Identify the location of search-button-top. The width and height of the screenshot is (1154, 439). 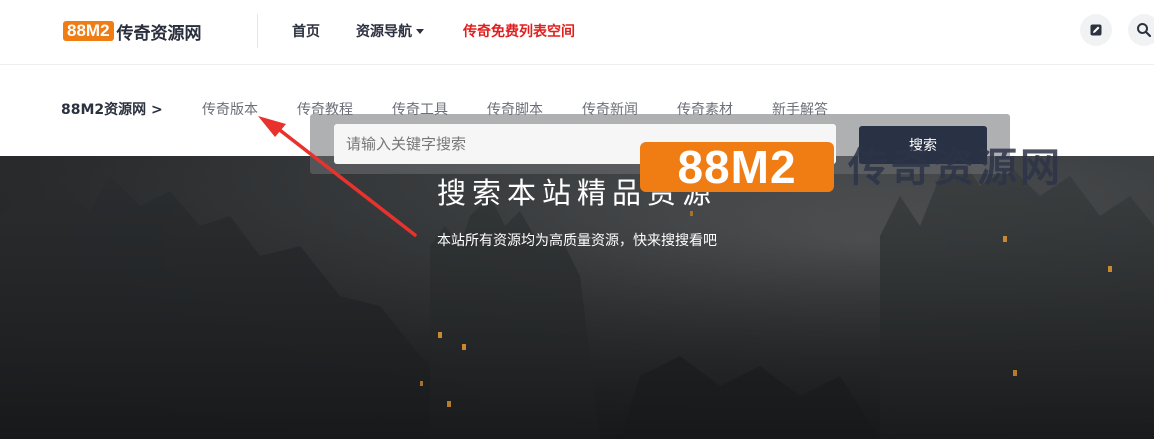
(1141, 30).